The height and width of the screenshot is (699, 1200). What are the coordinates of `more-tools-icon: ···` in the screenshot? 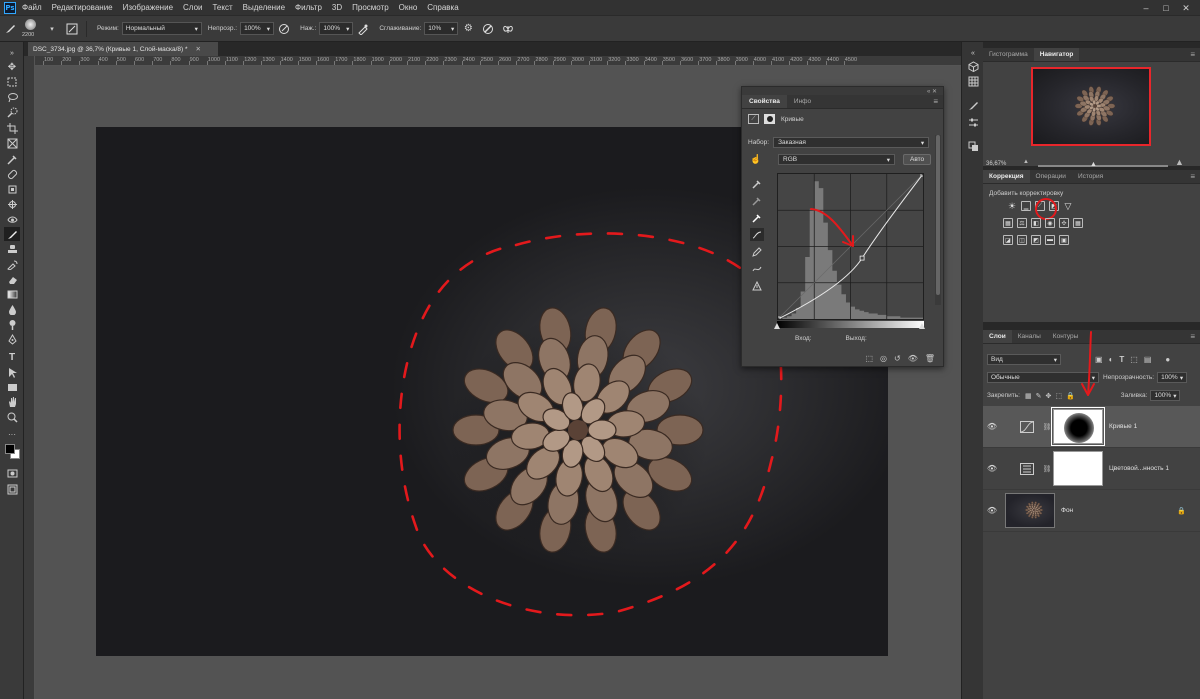 It's located at (12, 434).